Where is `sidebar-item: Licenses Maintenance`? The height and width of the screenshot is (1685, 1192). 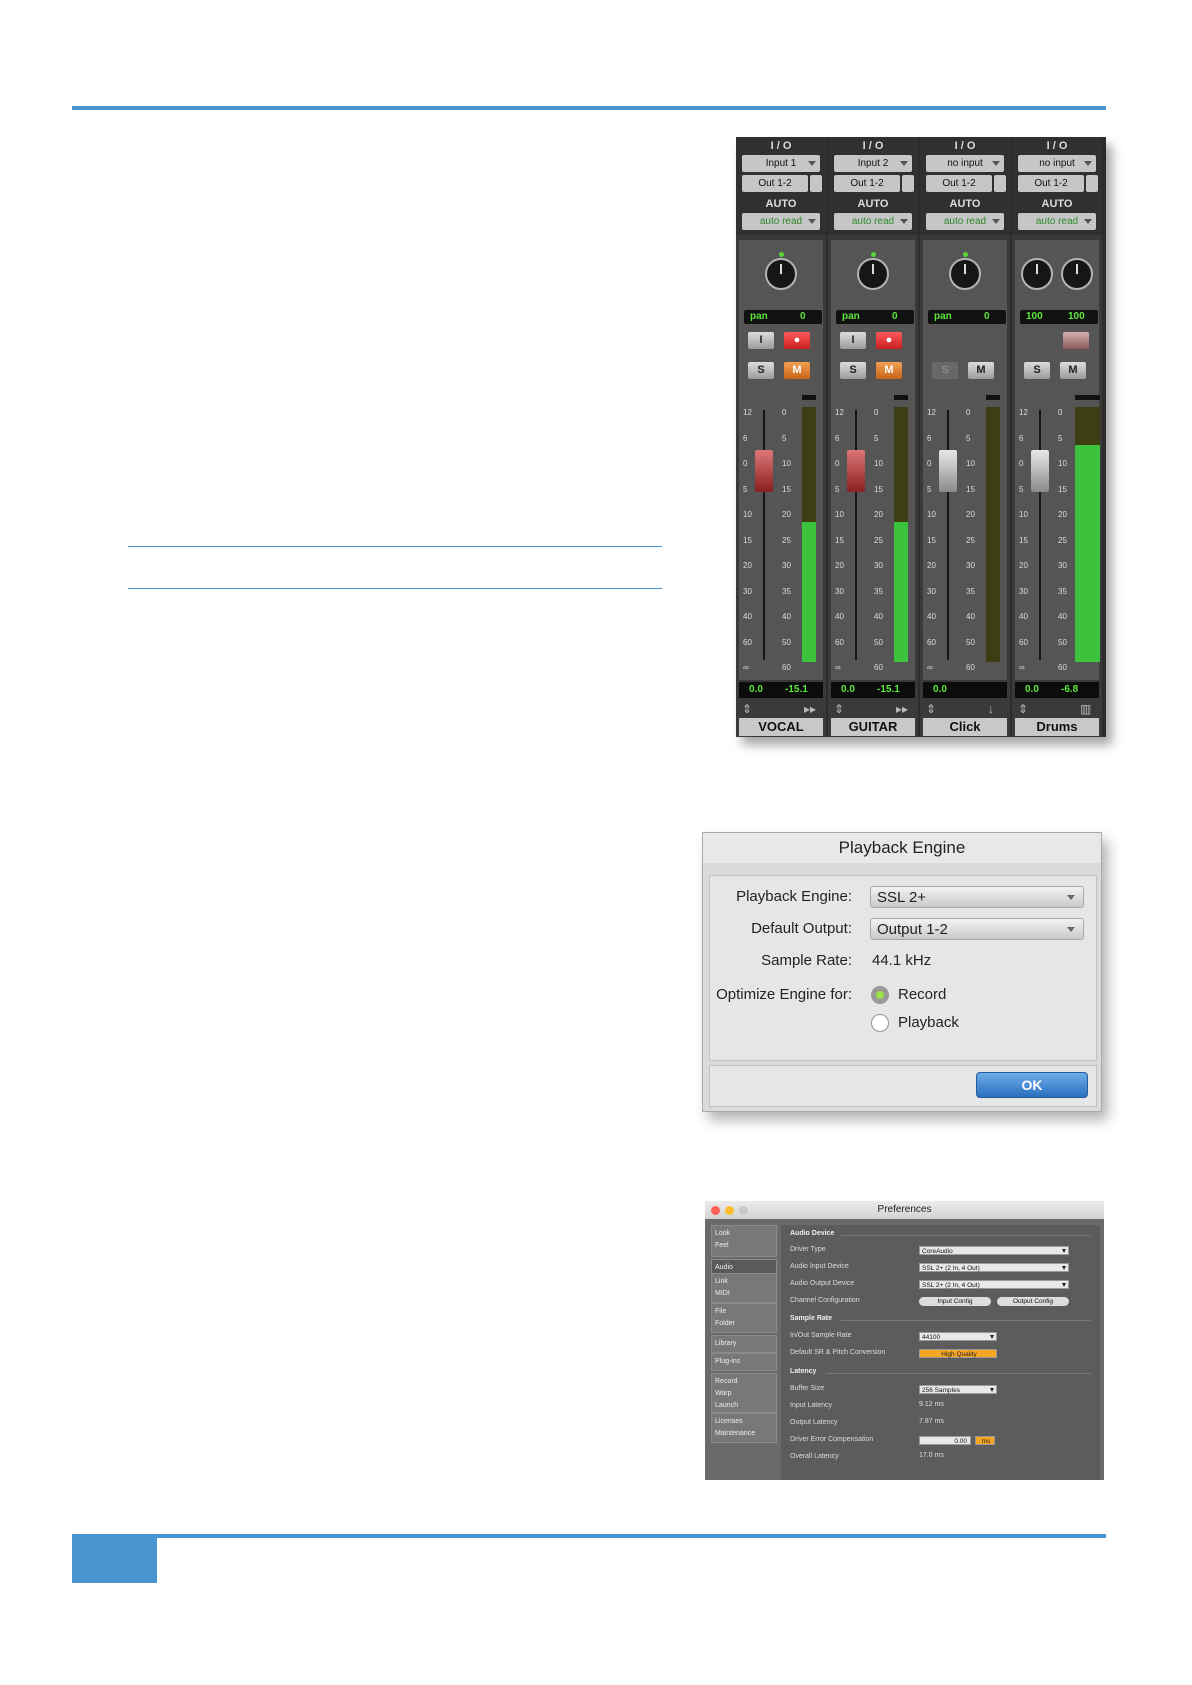 sidebar-item: Licenses Maintenance is located at coordinates (744, 1428).